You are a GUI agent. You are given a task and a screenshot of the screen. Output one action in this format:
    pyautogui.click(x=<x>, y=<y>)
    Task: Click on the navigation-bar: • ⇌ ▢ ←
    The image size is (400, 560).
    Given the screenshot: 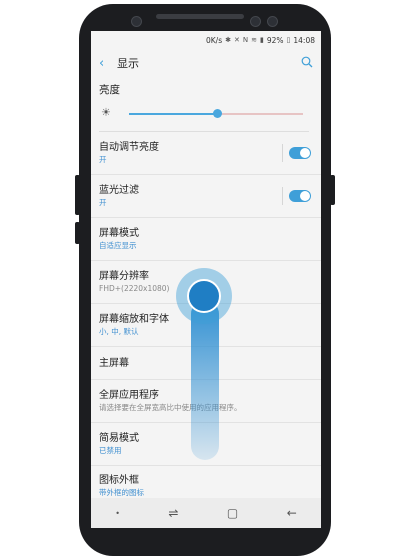 What is the action you would take?
    pyautogui.click(x=206, y=513)
    